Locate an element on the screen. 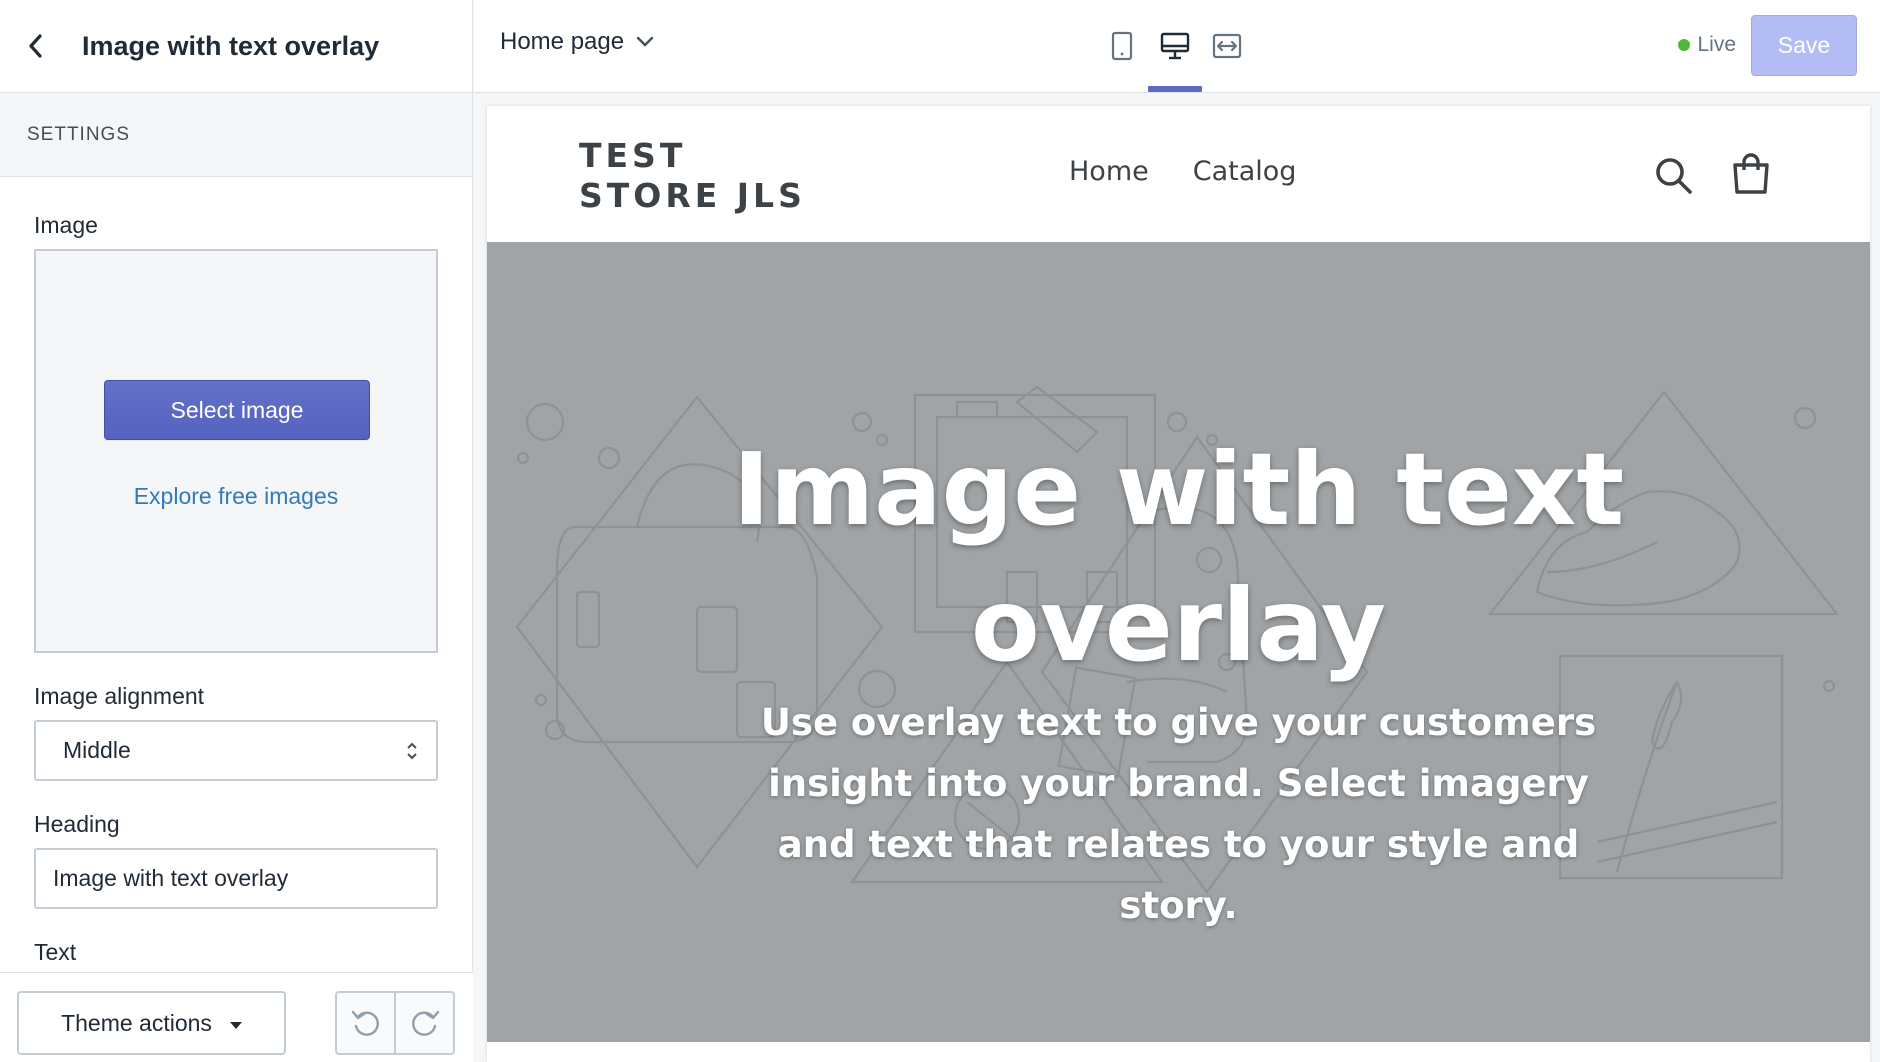  page-selector: Home page is located at coordinates (577, 42).